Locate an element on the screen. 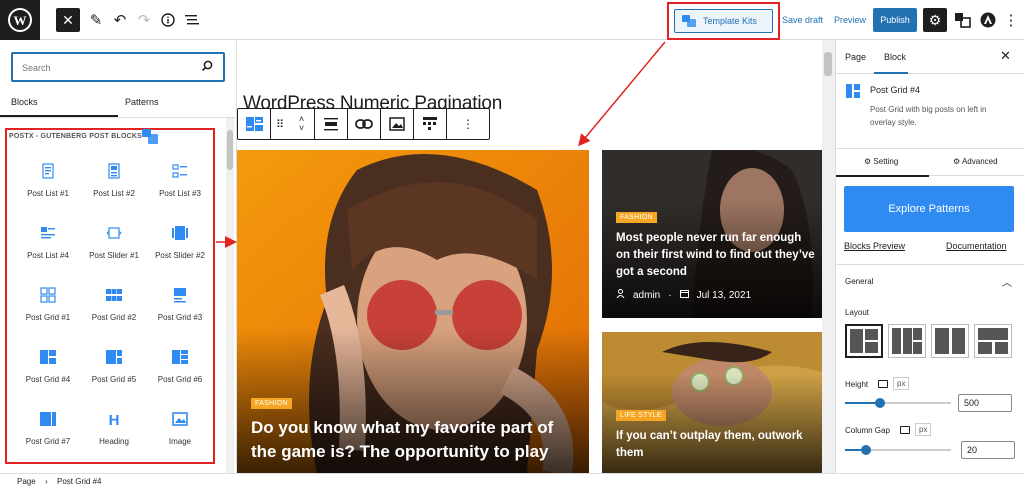 Image resolution: width=1024 pixels, height=489 pixels. settings-gear-icon: ⚙ is located at coordinates (935, 20).